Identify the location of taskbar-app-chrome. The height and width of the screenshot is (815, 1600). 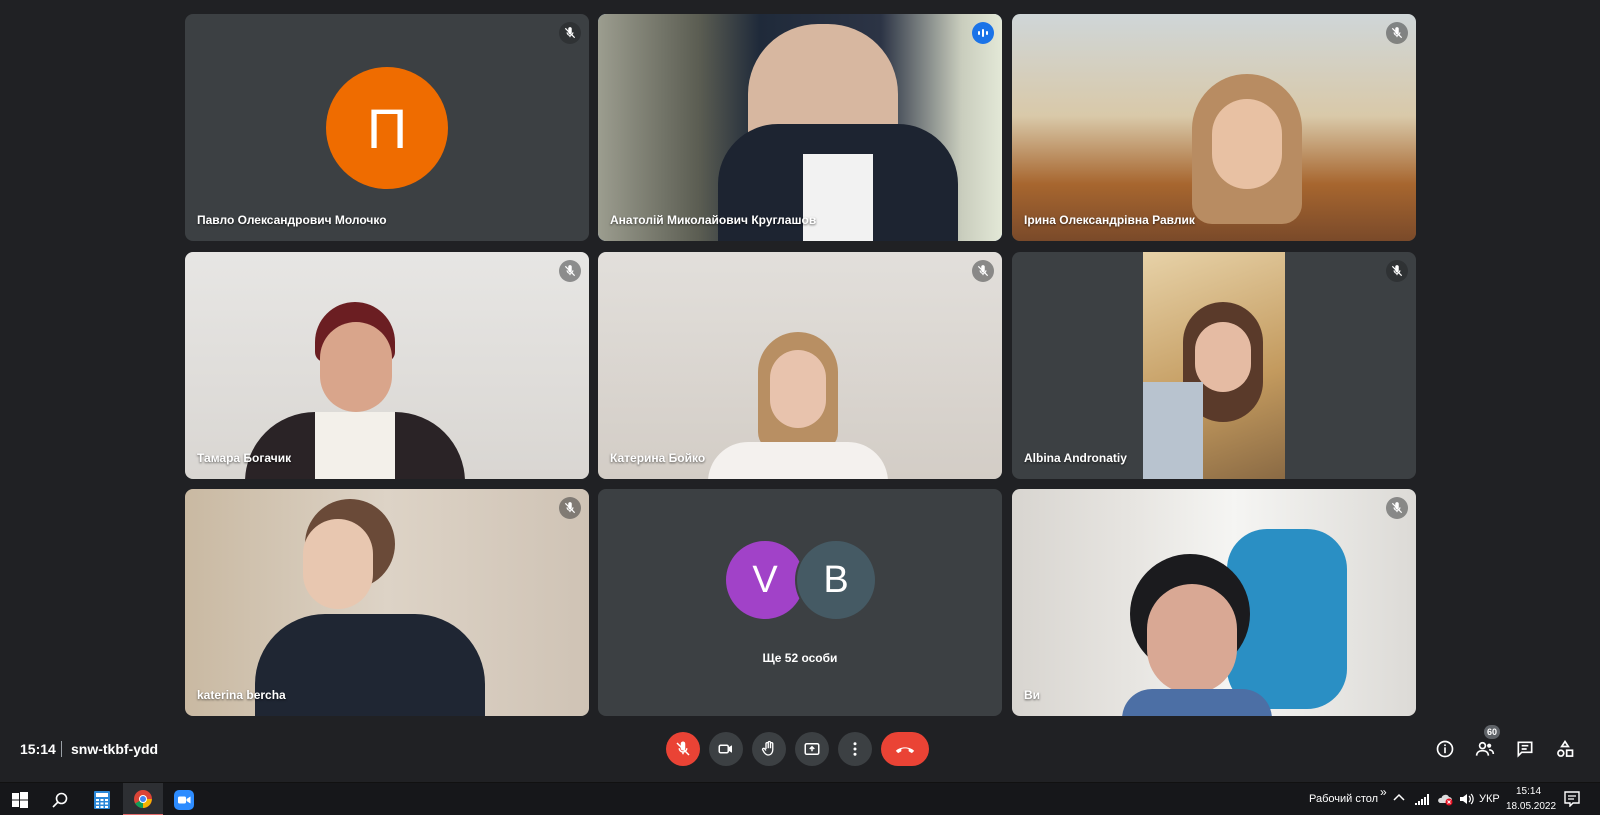
(143, 799).